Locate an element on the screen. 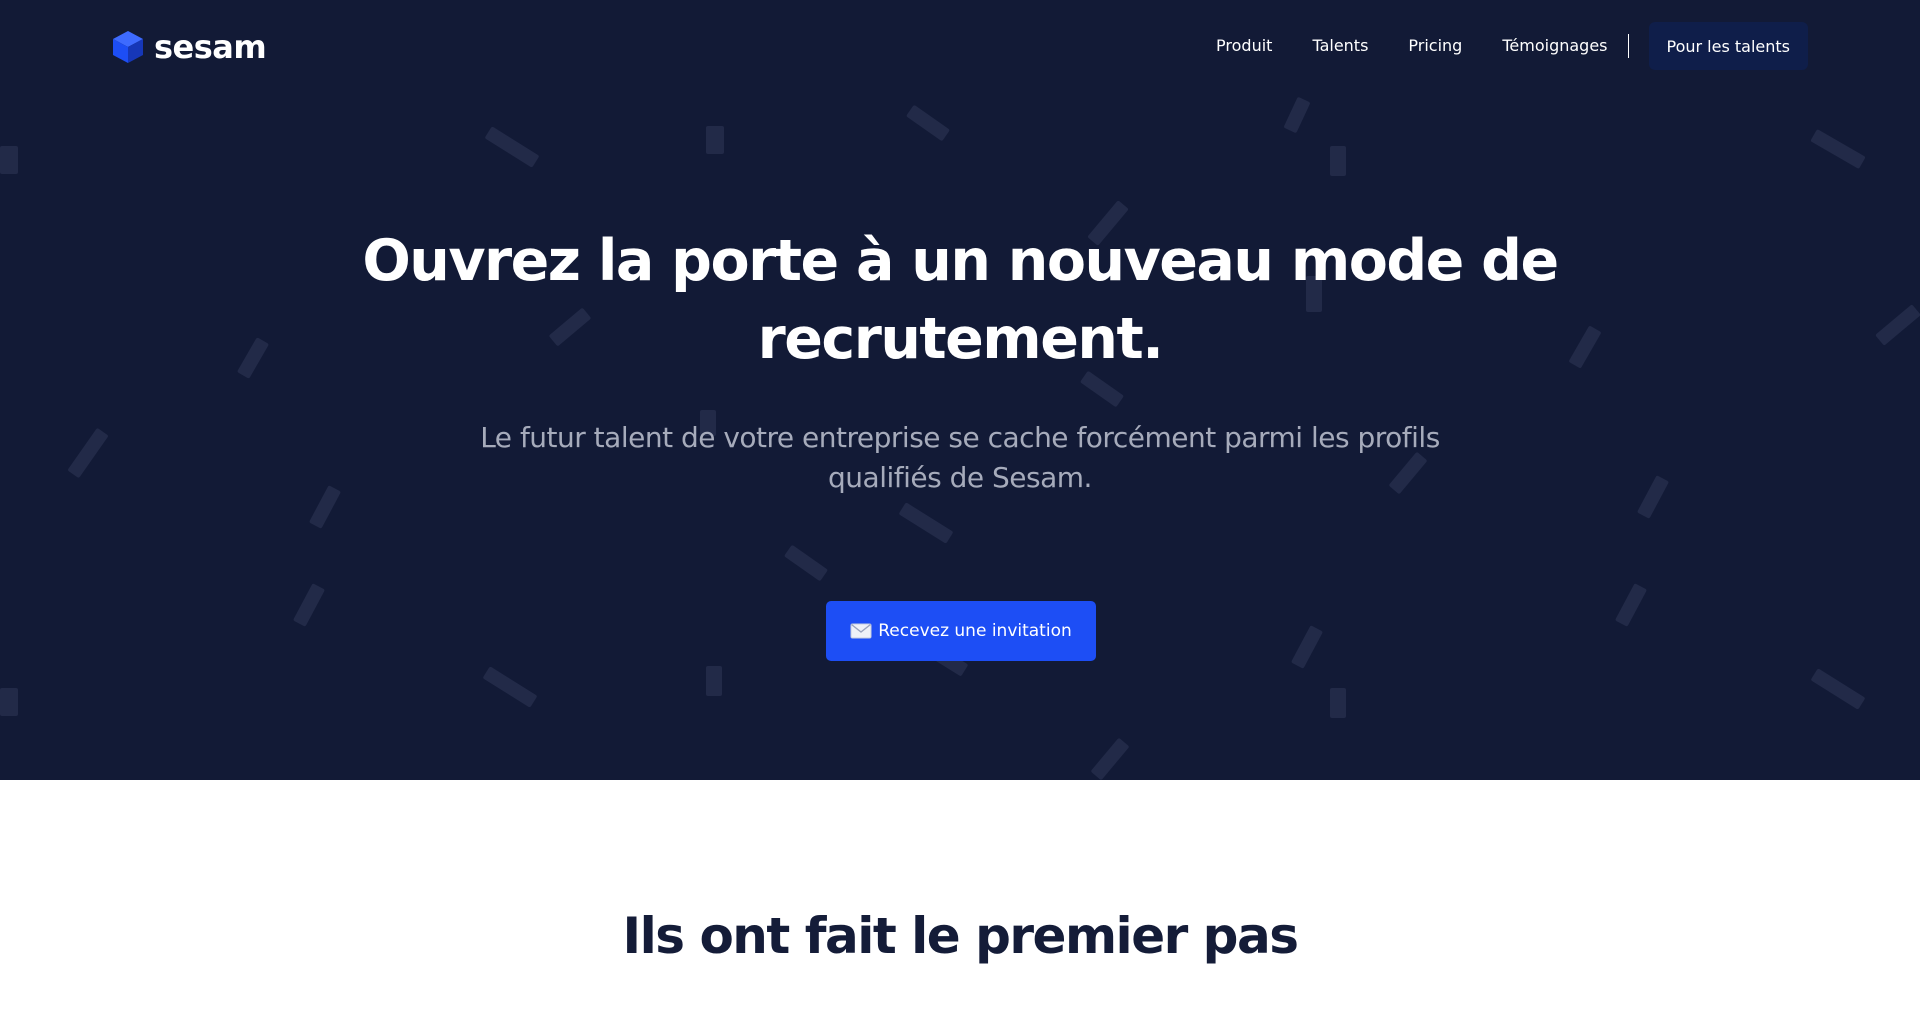 The width and height of the screenshot is (1920, 1013). hero-title-line: Ouvrez la porte à un nouveau mode de is located at coordinates (960, 261).